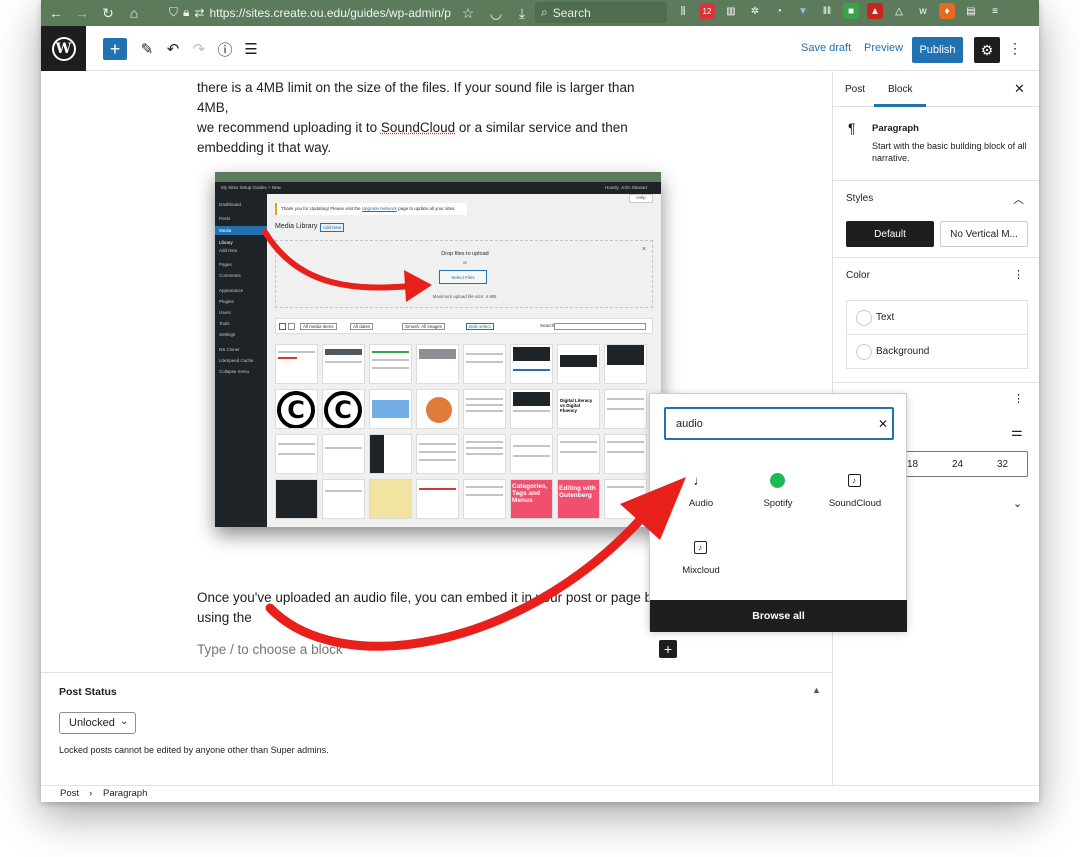 The width and height of the screenshot is (1080, 857). I want to click on tab-block: Block, so click(900, 89).